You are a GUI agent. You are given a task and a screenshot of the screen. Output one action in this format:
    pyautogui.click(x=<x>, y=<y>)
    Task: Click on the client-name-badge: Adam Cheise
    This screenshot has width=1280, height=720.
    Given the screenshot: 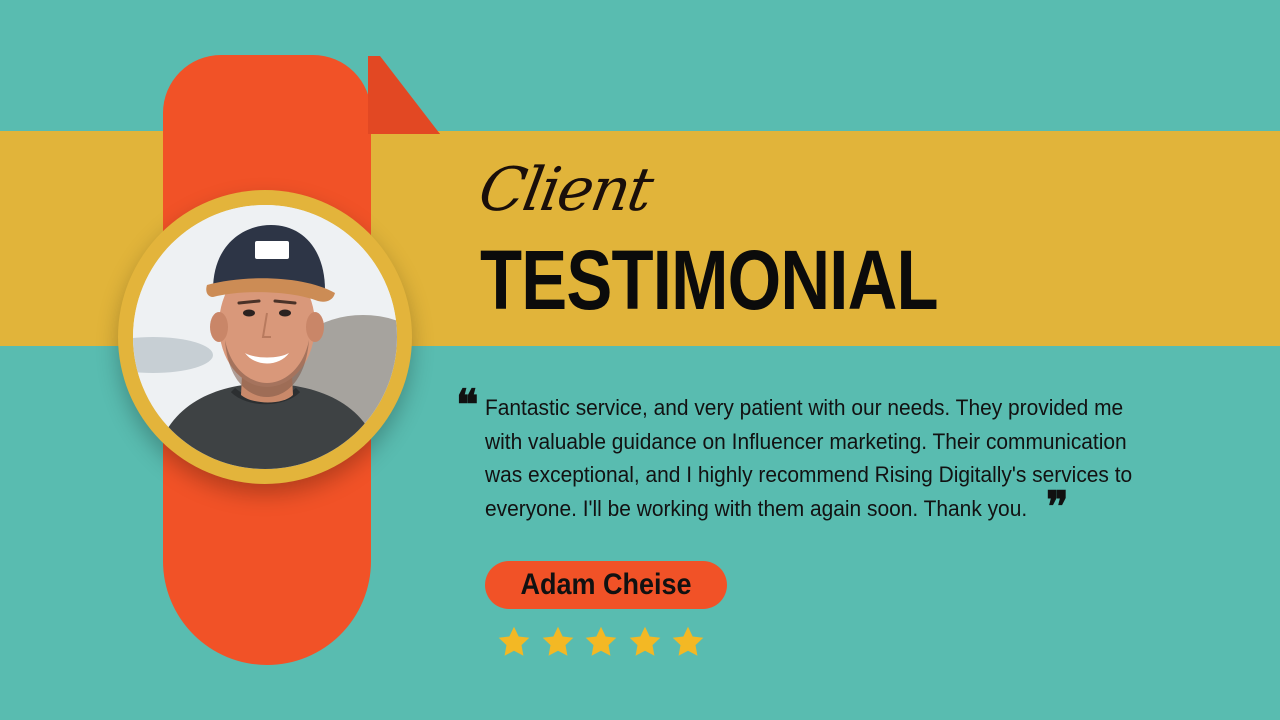 What is the action you would take?
    pyautogui.click(x=606, y=585)
    